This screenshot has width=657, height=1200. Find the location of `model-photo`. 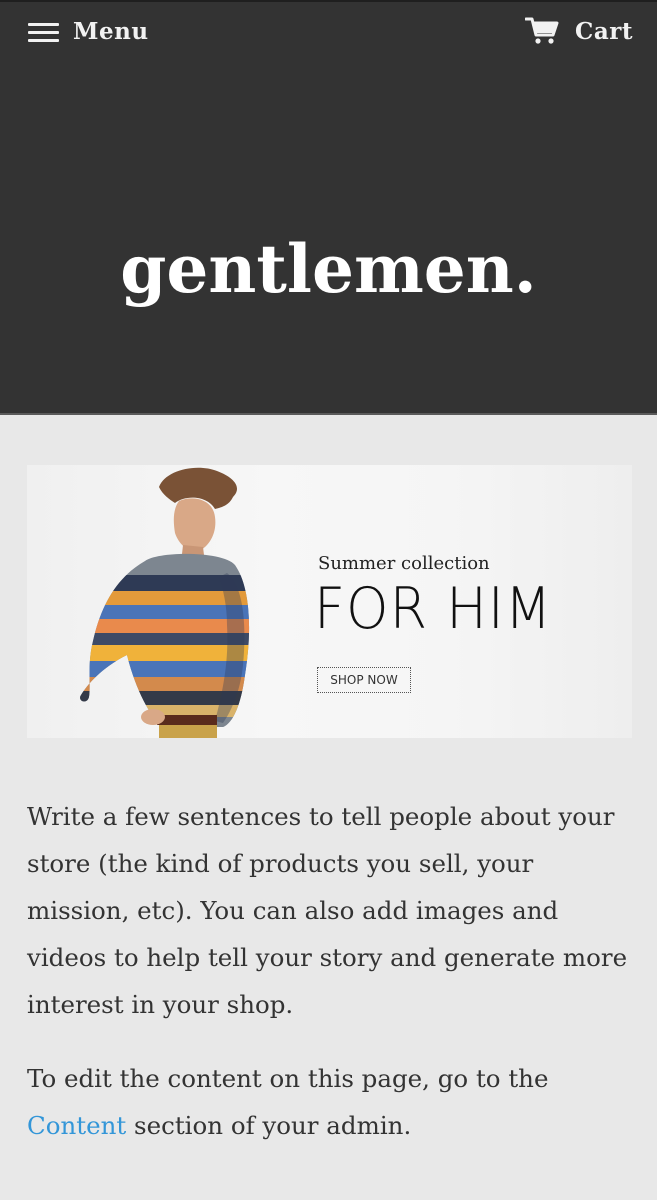

model-photo is located at coordinates (165, 602).